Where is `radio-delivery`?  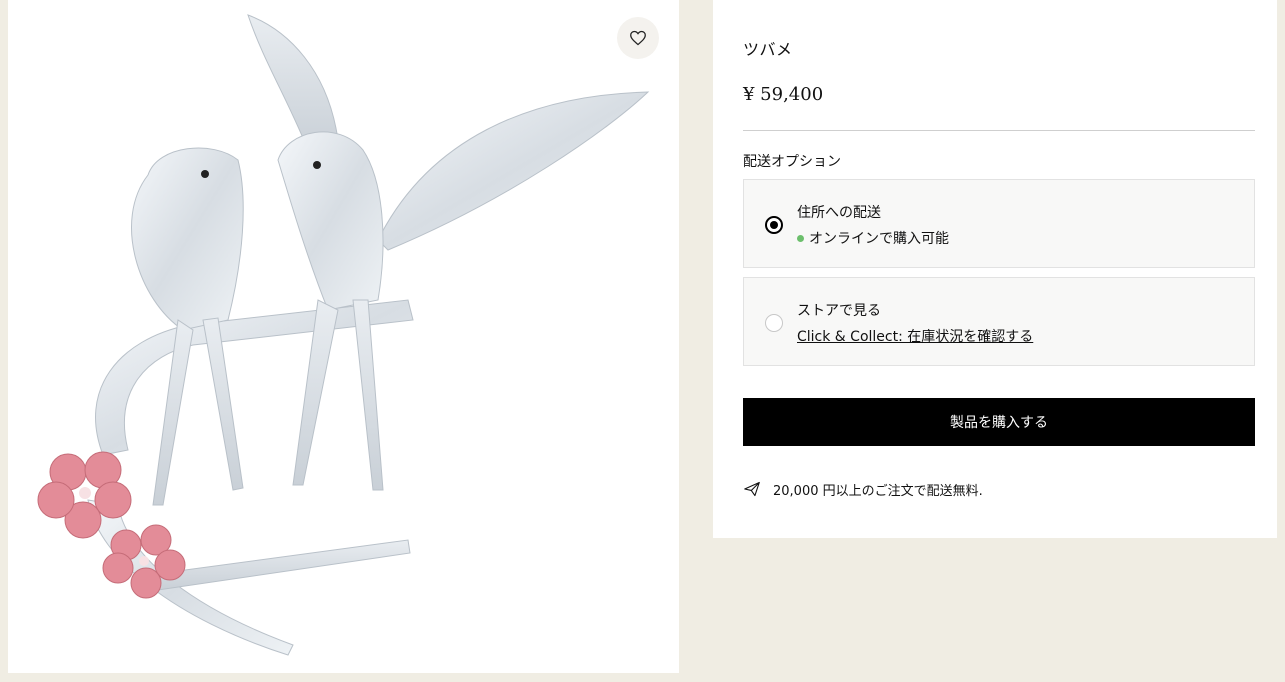
radio-delivery is located at coordinates (774, 225).